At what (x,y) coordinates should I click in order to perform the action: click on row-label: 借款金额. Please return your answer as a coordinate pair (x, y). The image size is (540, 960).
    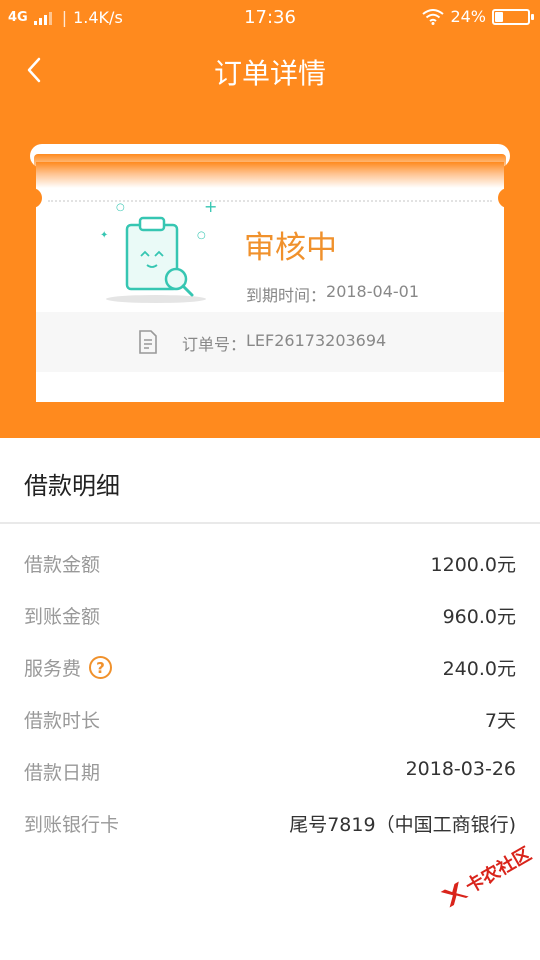
    Looking at the image, I should click on (62, 565).